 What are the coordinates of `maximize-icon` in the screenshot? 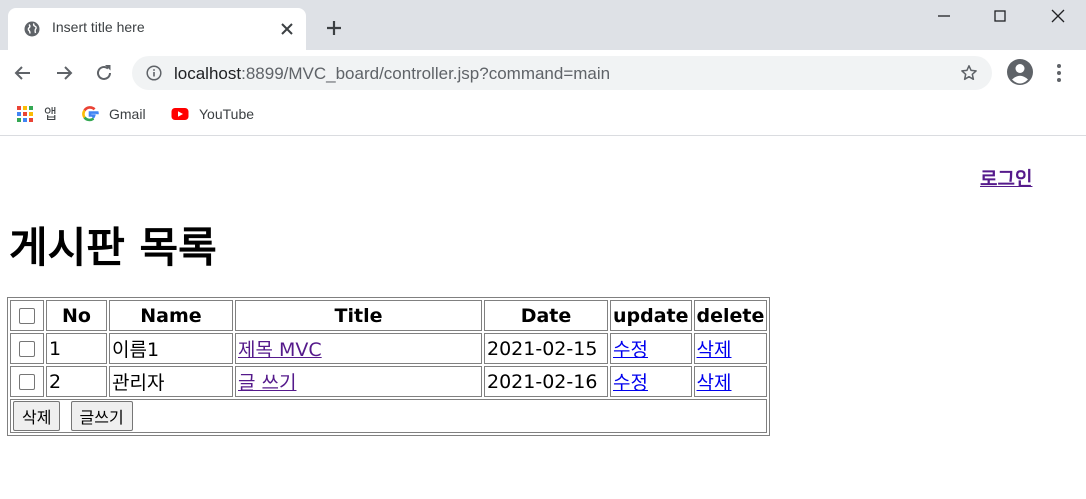 It's located at (1000, 16).